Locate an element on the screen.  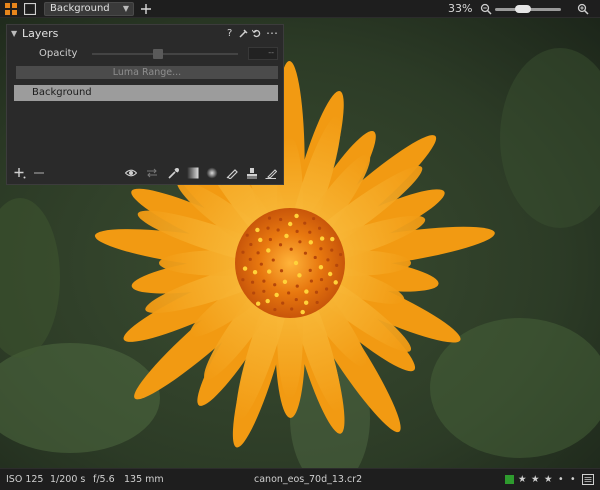
remove-layer-icon is located at coordinates (39, 173).